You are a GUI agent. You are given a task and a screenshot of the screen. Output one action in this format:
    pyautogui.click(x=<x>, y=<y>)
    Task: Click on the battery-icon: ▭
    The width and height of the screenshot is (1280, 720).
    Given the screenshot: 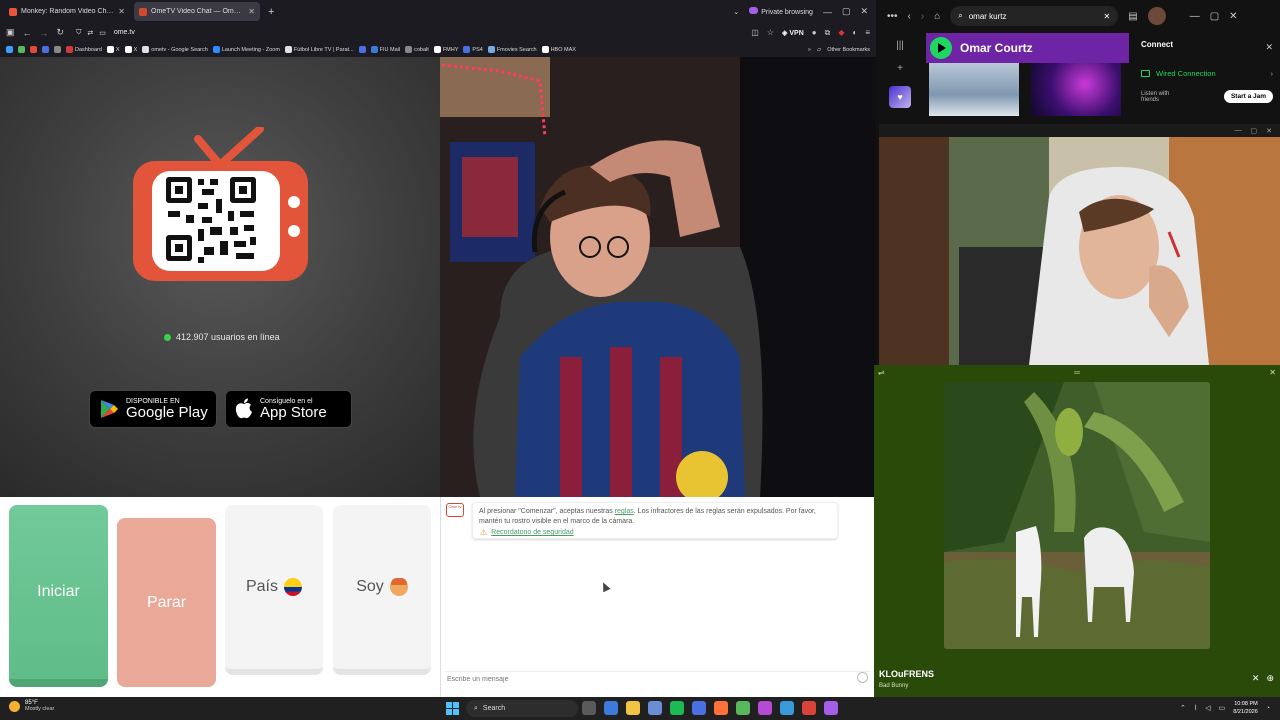 What is the action you would take?
    pyautogui.click(x=1222, y=708)
    